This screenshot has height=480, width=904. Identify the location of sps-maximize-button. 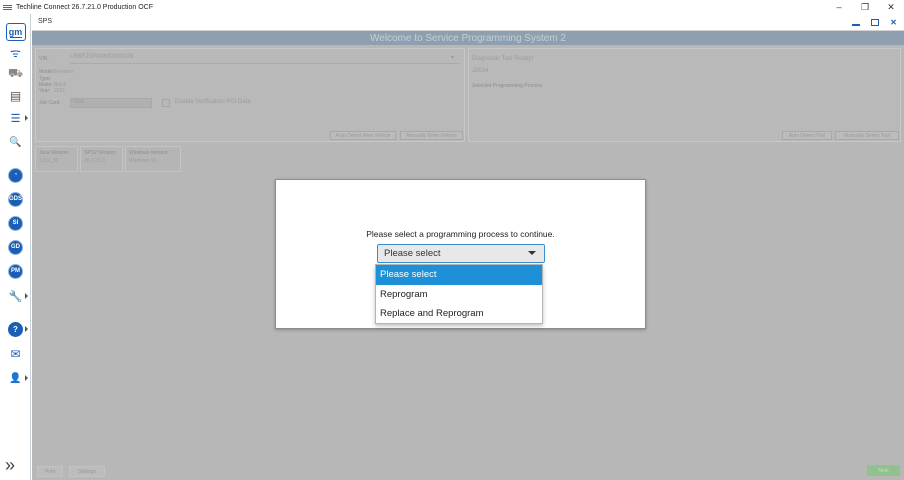
(874, 22).